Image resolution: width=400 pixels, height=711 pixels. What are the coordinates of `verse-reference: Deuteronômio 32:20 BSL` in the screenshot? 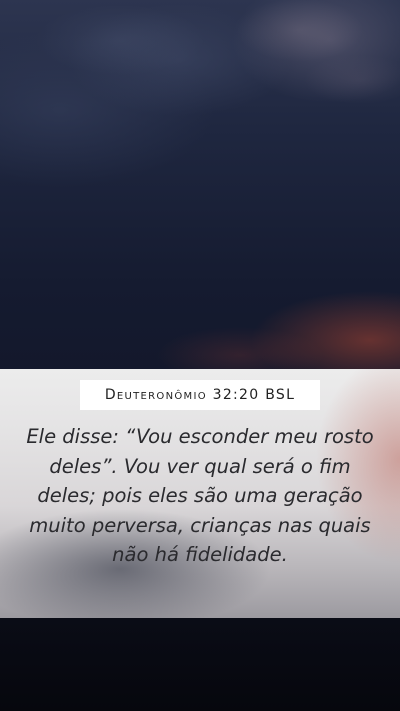 It's located at (200, 395).